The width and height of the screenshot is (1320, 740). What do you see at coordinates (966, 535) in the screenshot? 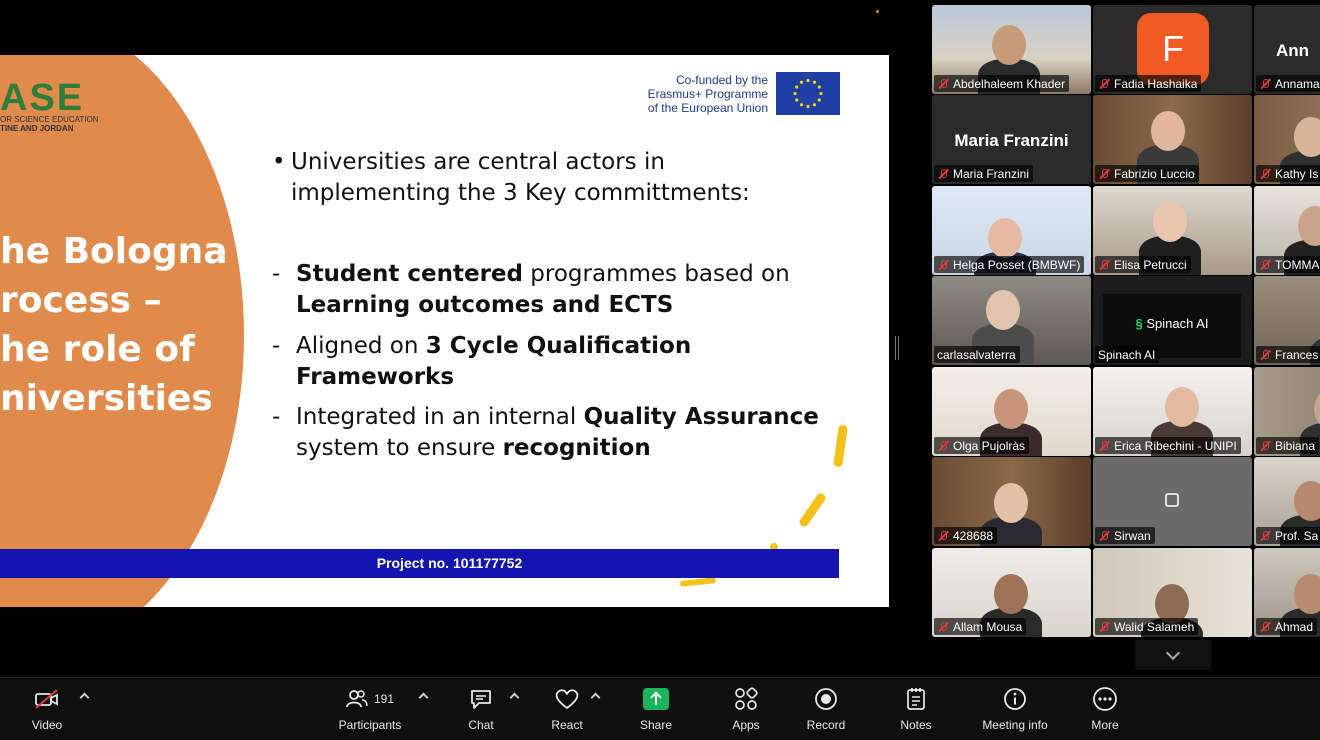
I see `participant-name-tag: 428688` at bounding box center [966, 535].